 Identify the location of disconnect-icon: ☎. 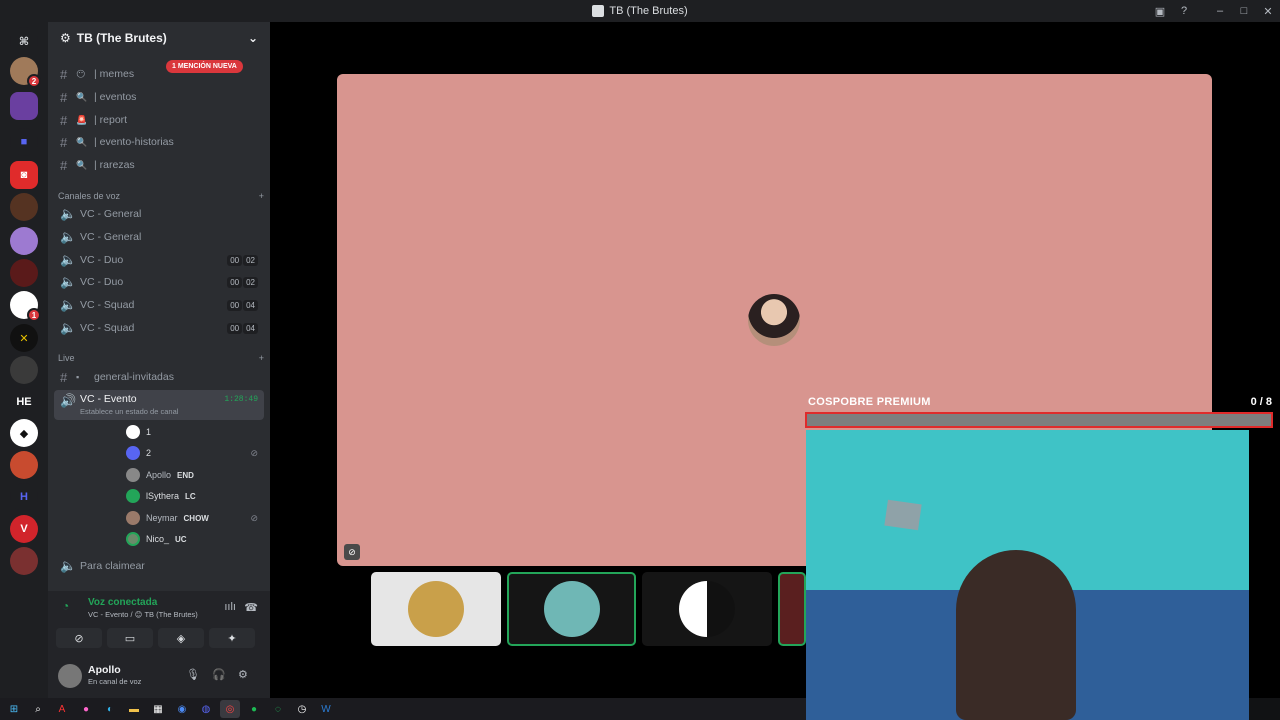
(251, 607).